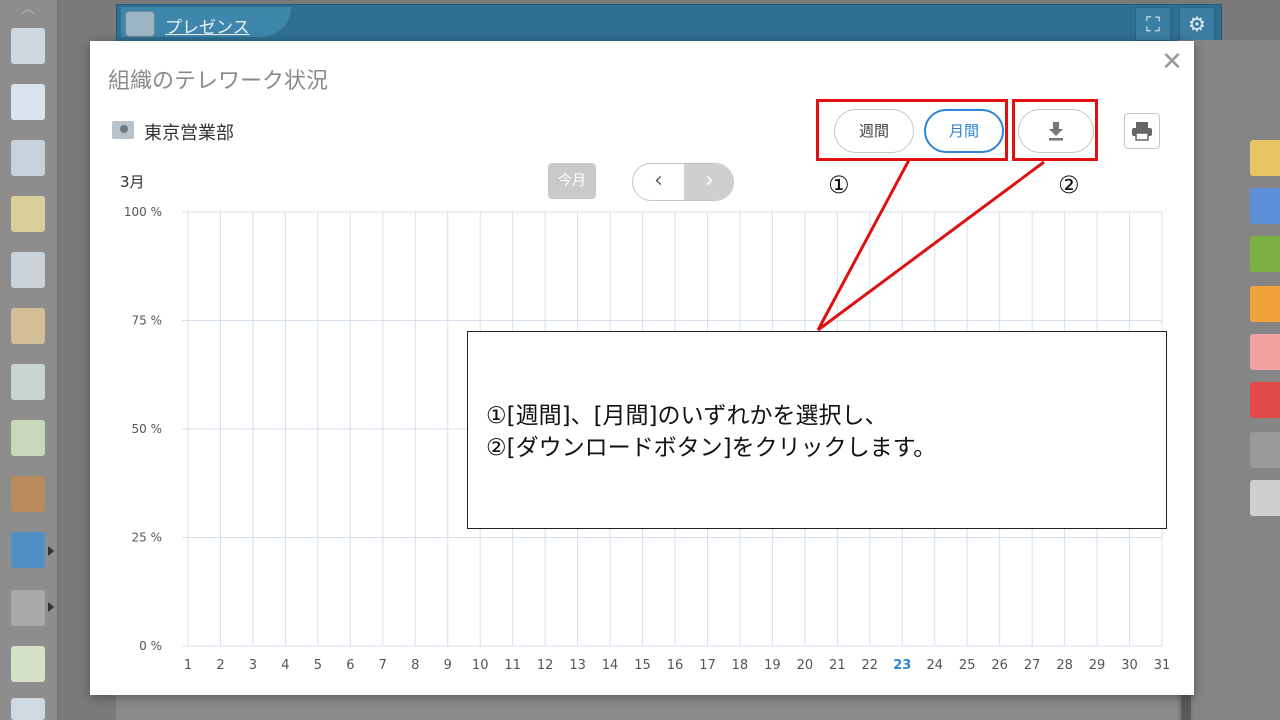 The width and height of the screenshot is (1280, 720). Describe the element at coordinates (669, 23) in the screenshot. I see `portal-header: プレゼンス ⛶ ⚙` at that location.